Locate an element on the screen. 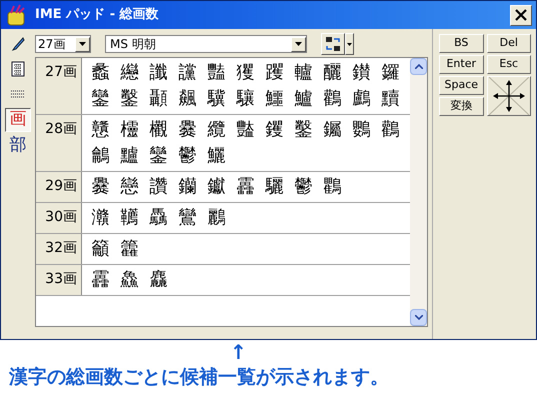 The height and width of the screenshot is (401, 537). kanji-candidate: 鸙 is located at coordinates (100, 156).